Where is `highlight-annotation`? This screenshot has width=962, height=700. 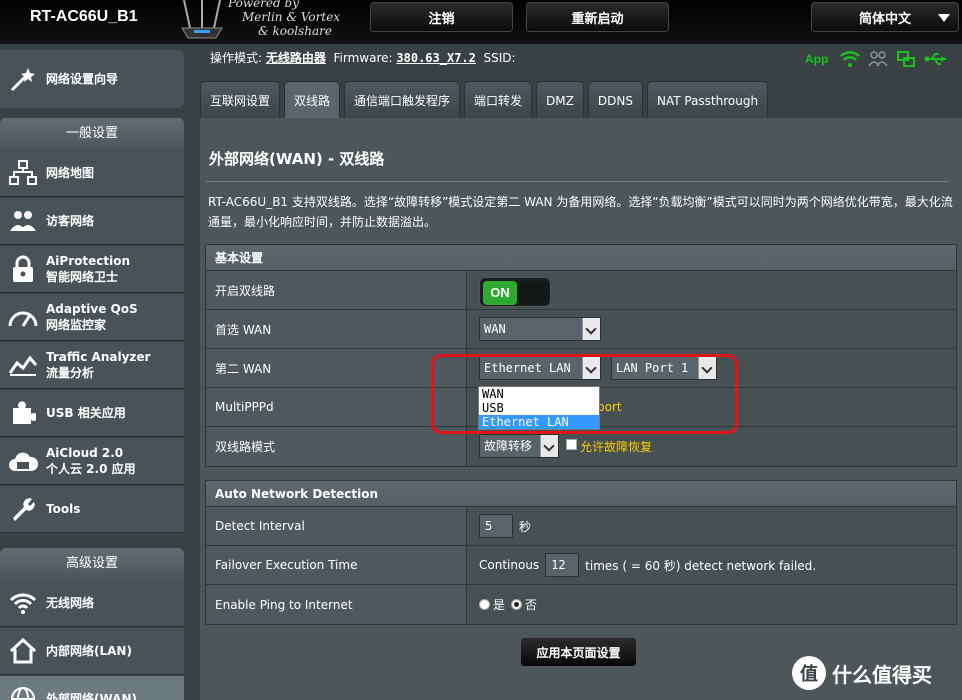 highlight-annotation is located at coordinates (584, 394).